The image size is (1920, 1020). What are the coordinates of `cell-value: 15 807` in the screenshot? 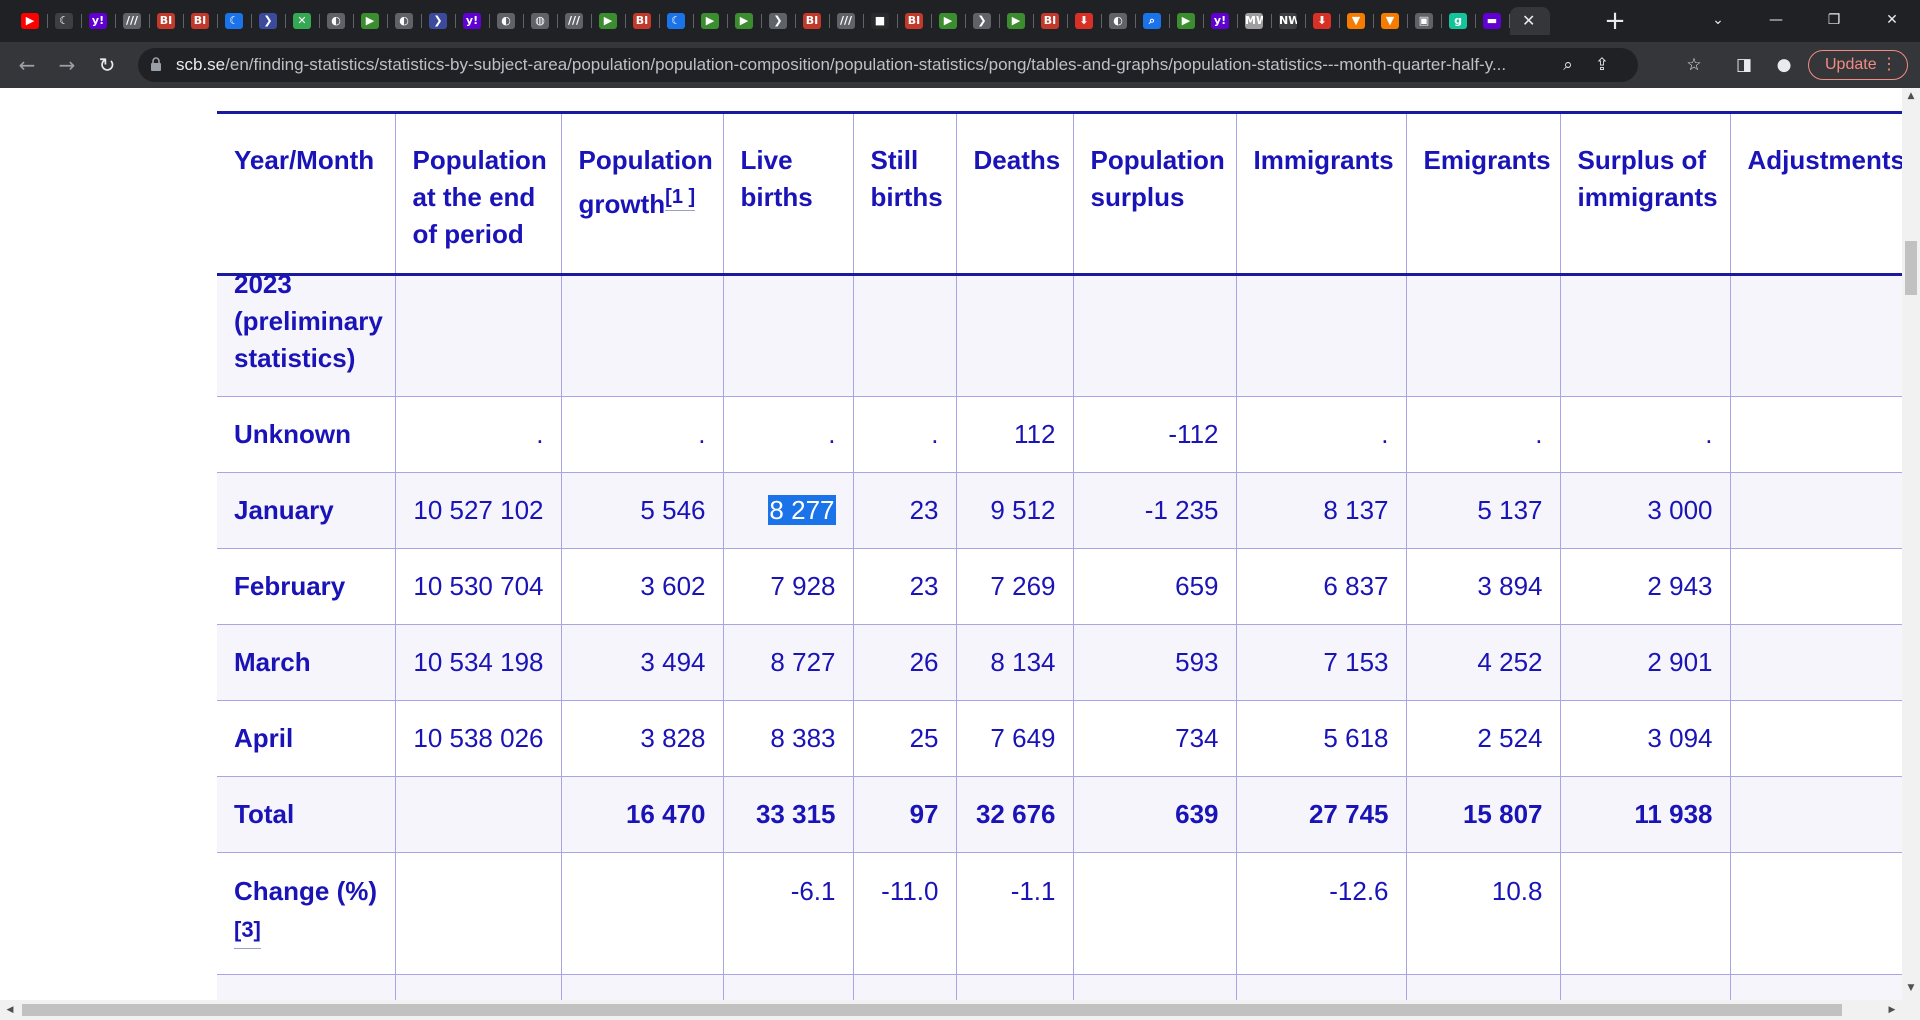 It's located at (1502, 814).